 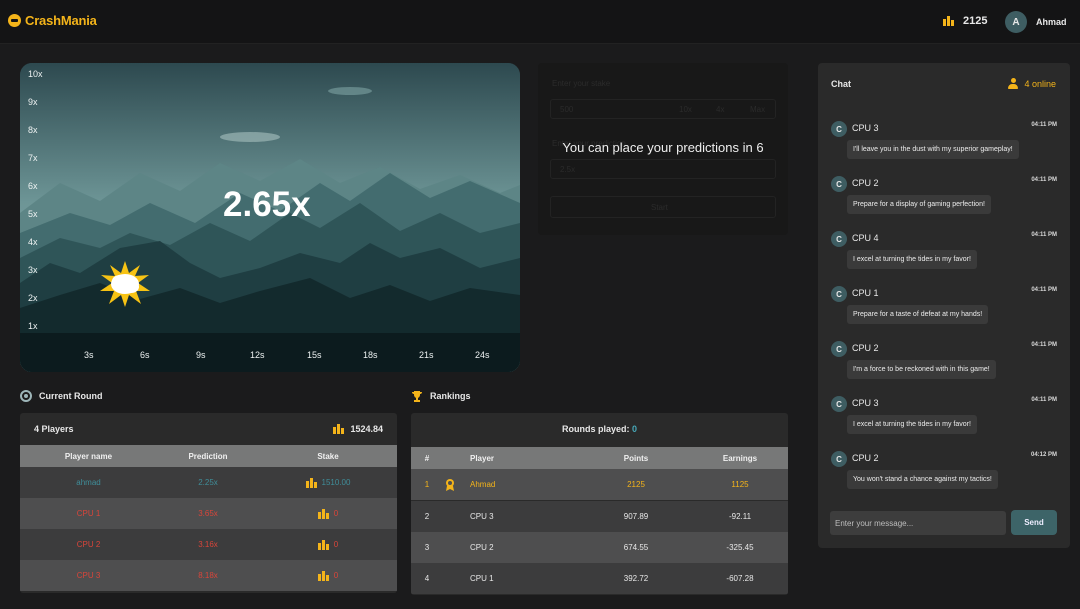 I want to click on user-avatar: A, so click(x=1016, y=22).